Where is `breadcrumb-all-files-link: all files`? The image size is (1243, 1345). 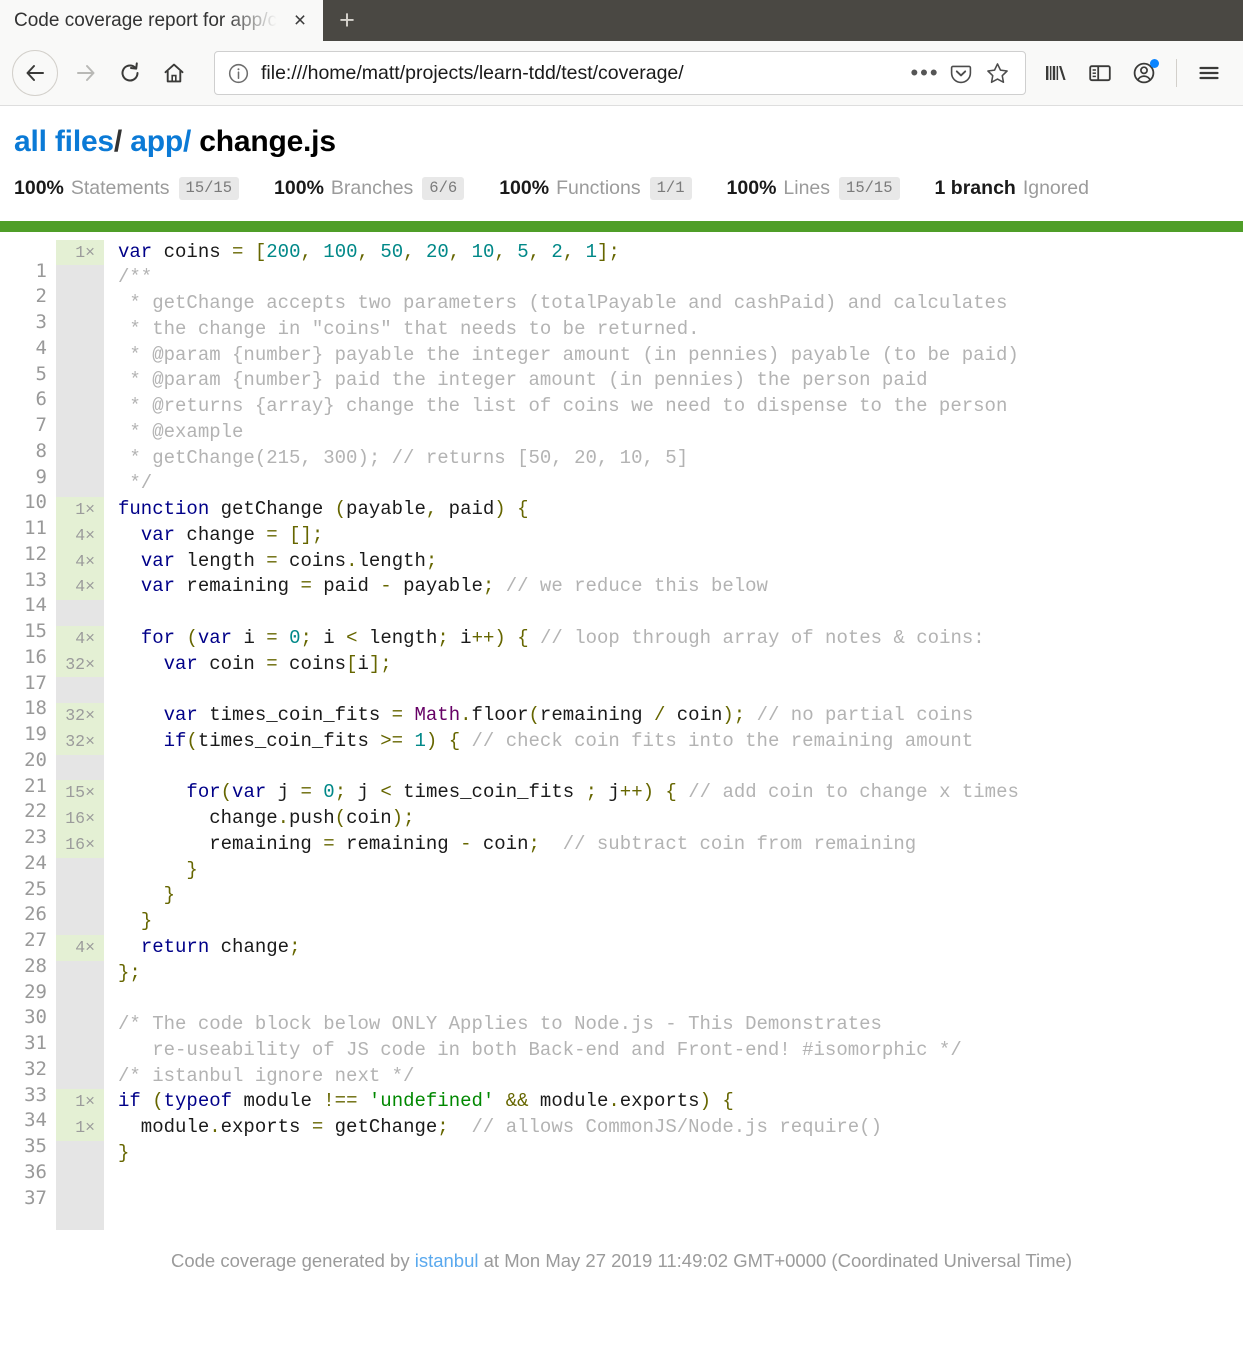
breadcrumb-all-files-link: all files is located at coordinates (64, 141).